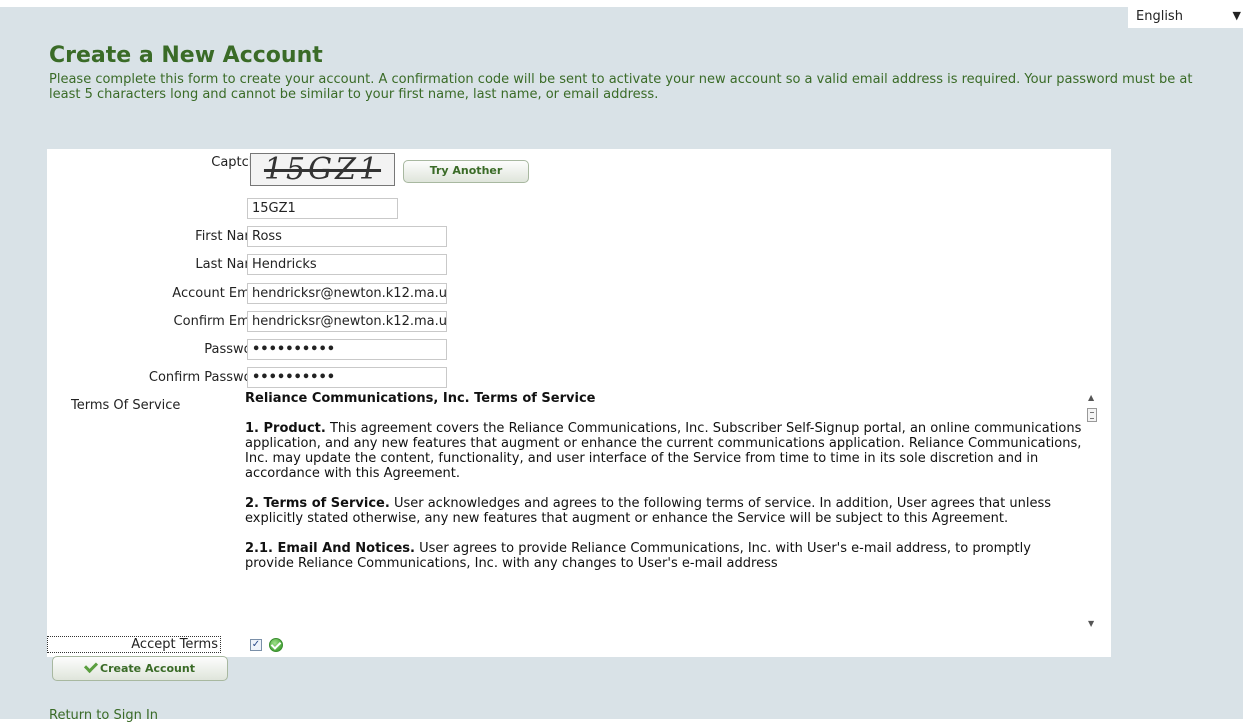  I want to click on accept-terms-label: Accept Terms, so click(134, 644).